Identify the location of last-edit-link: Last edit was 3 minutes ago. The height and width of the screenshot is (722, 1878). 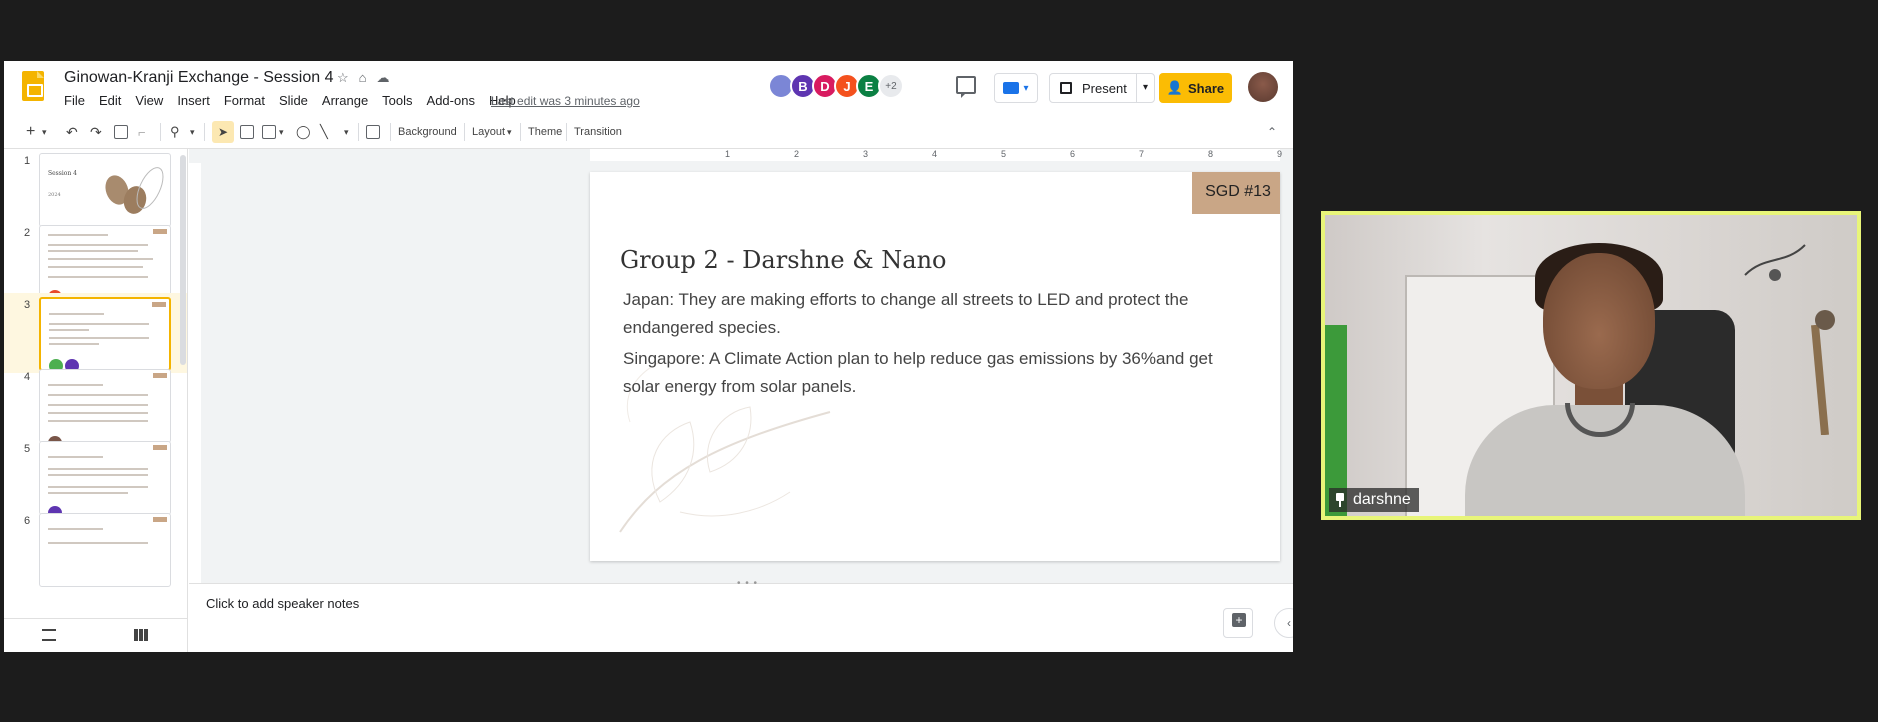
(565, 101).